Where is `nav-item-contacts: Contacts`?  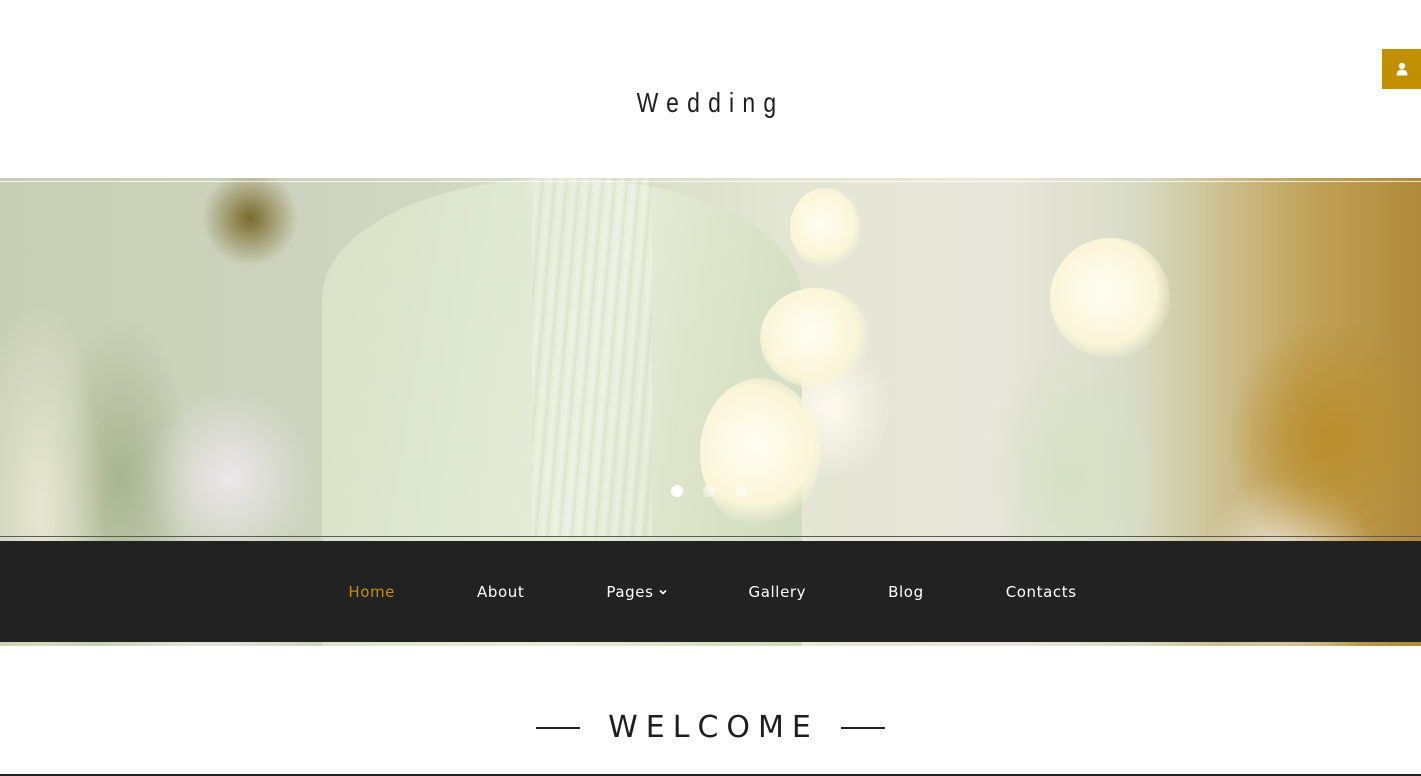 nav-item-contacts: Contacts is located at coordinates (1041, 592).